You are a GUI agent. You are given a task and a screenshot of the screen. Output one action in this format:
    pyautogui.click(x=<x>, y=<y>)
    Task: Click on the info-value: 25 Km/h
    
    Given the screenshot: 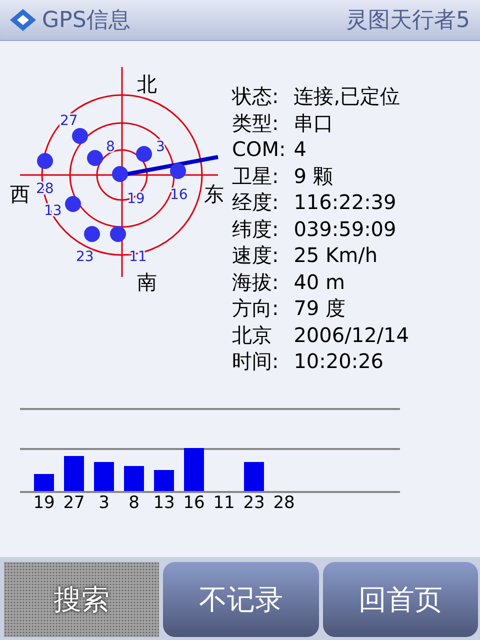 What is the action you would take?
    pyautogui.click(x=336, y=255)
    